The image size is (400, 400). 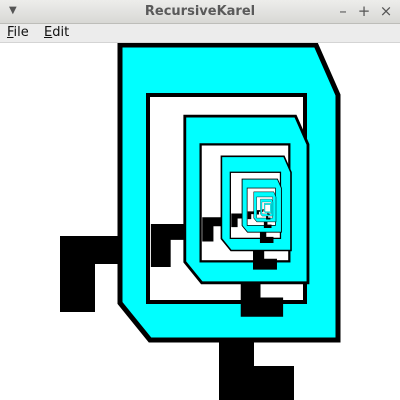 I want to click on minimize-button: –, so click(x=343, y=11).